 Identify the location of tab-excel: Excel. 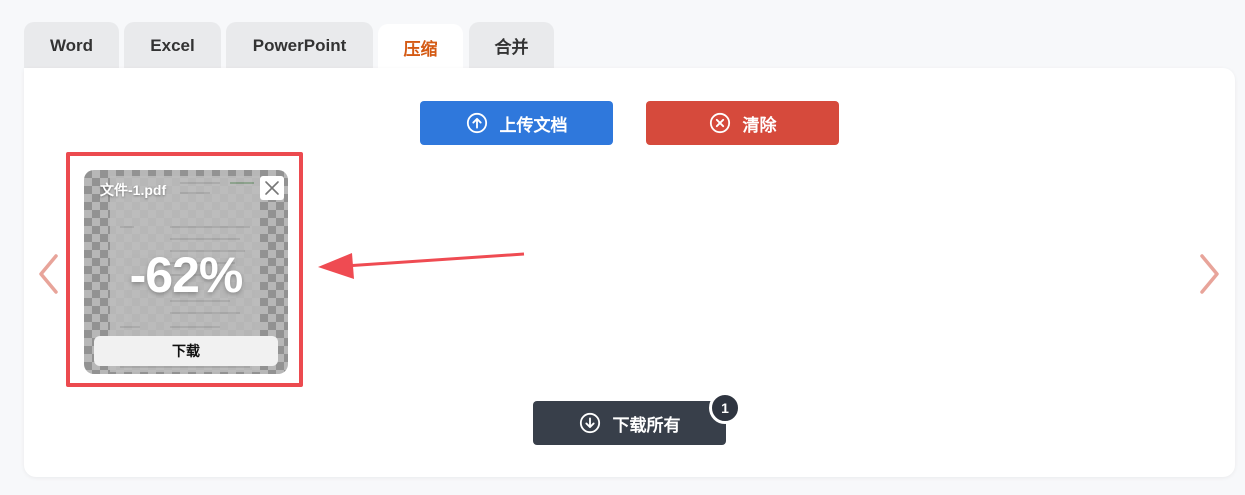
(172, 45).